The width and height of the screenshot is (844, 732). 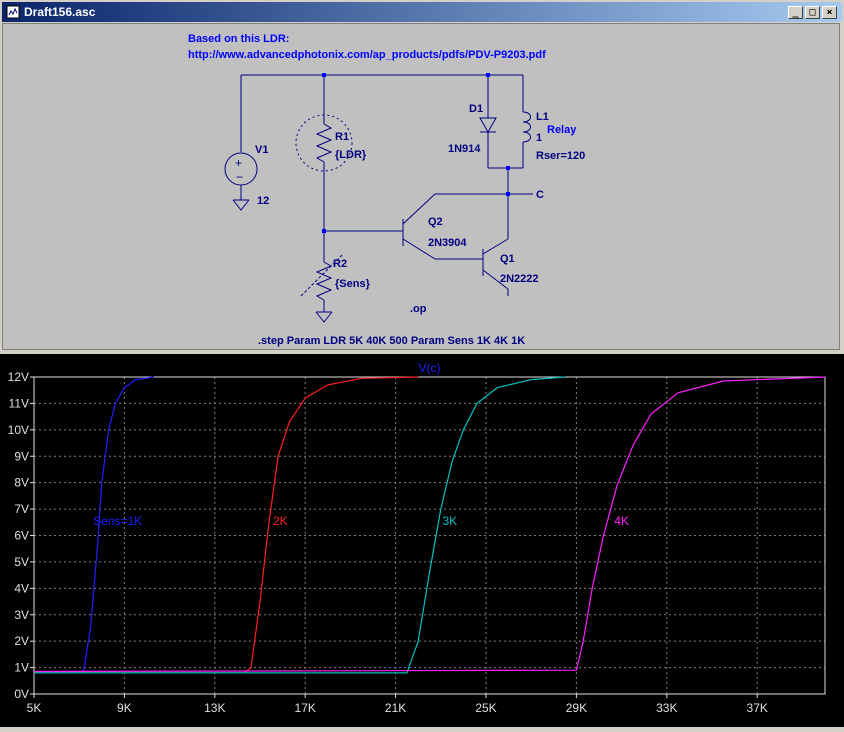 What do you see at coordinates (519, 279) in the screenshot?
I see `q1-value: 2N2222` at bounding box center [519, 279].